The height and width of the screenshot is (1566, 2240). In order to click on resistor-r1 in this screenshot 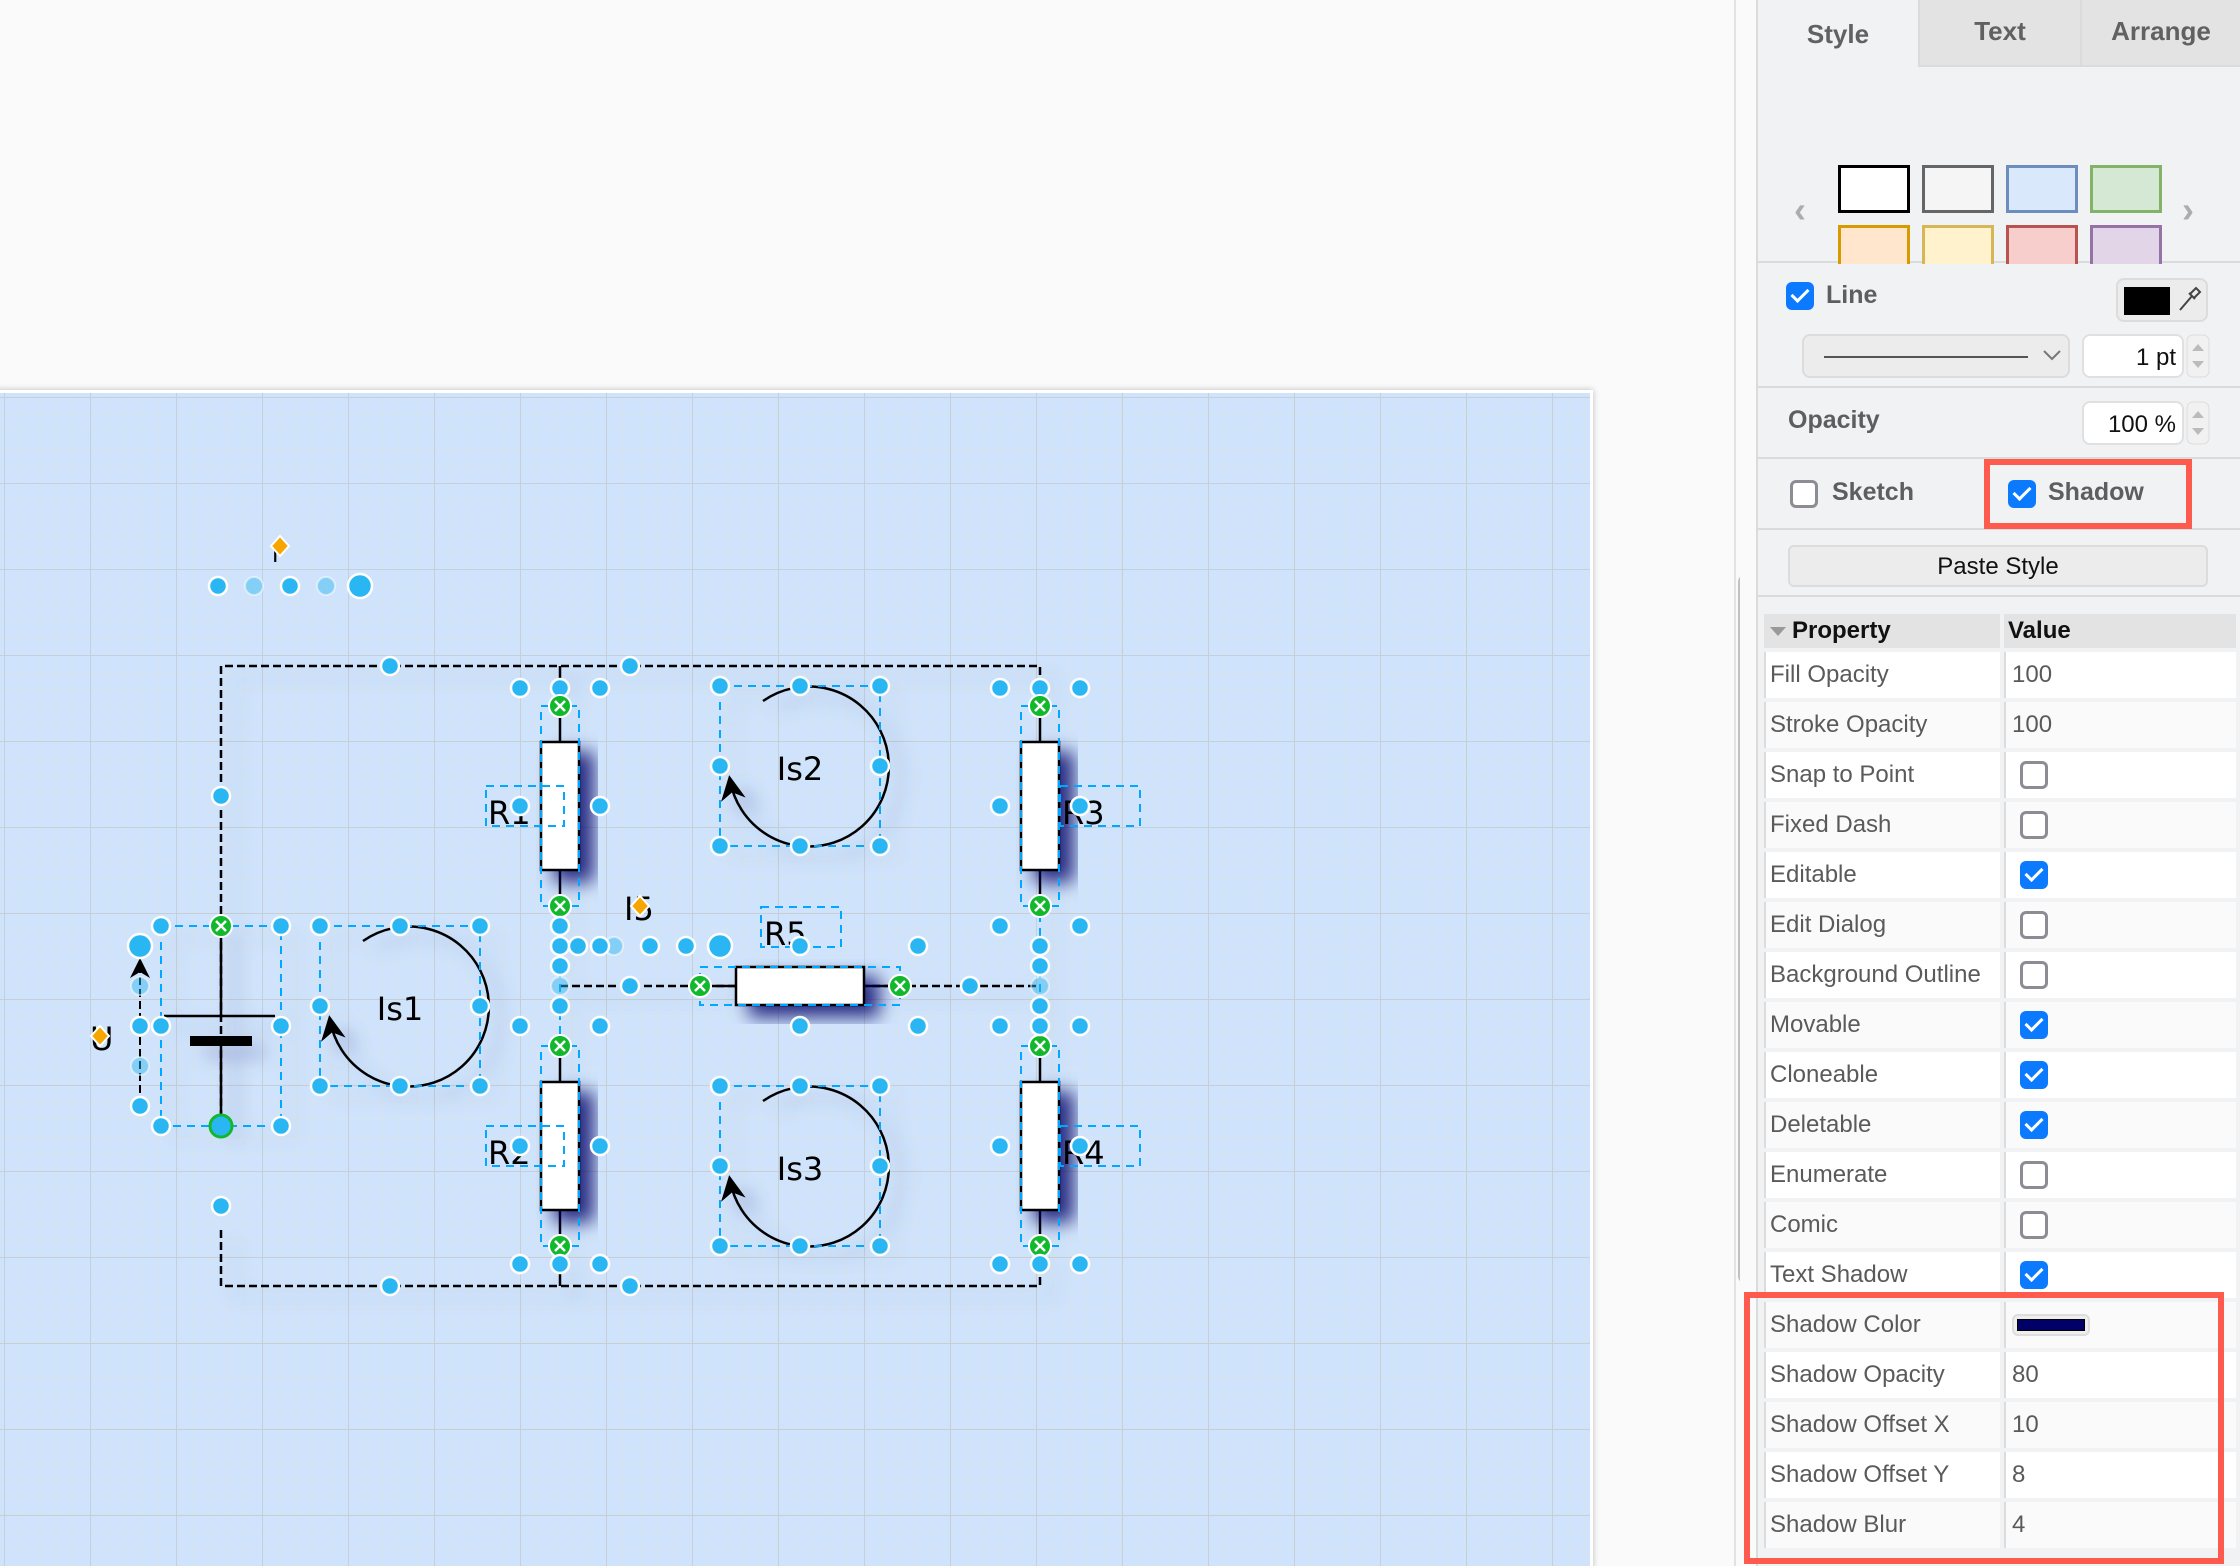, I will do `click(560, 806)`.